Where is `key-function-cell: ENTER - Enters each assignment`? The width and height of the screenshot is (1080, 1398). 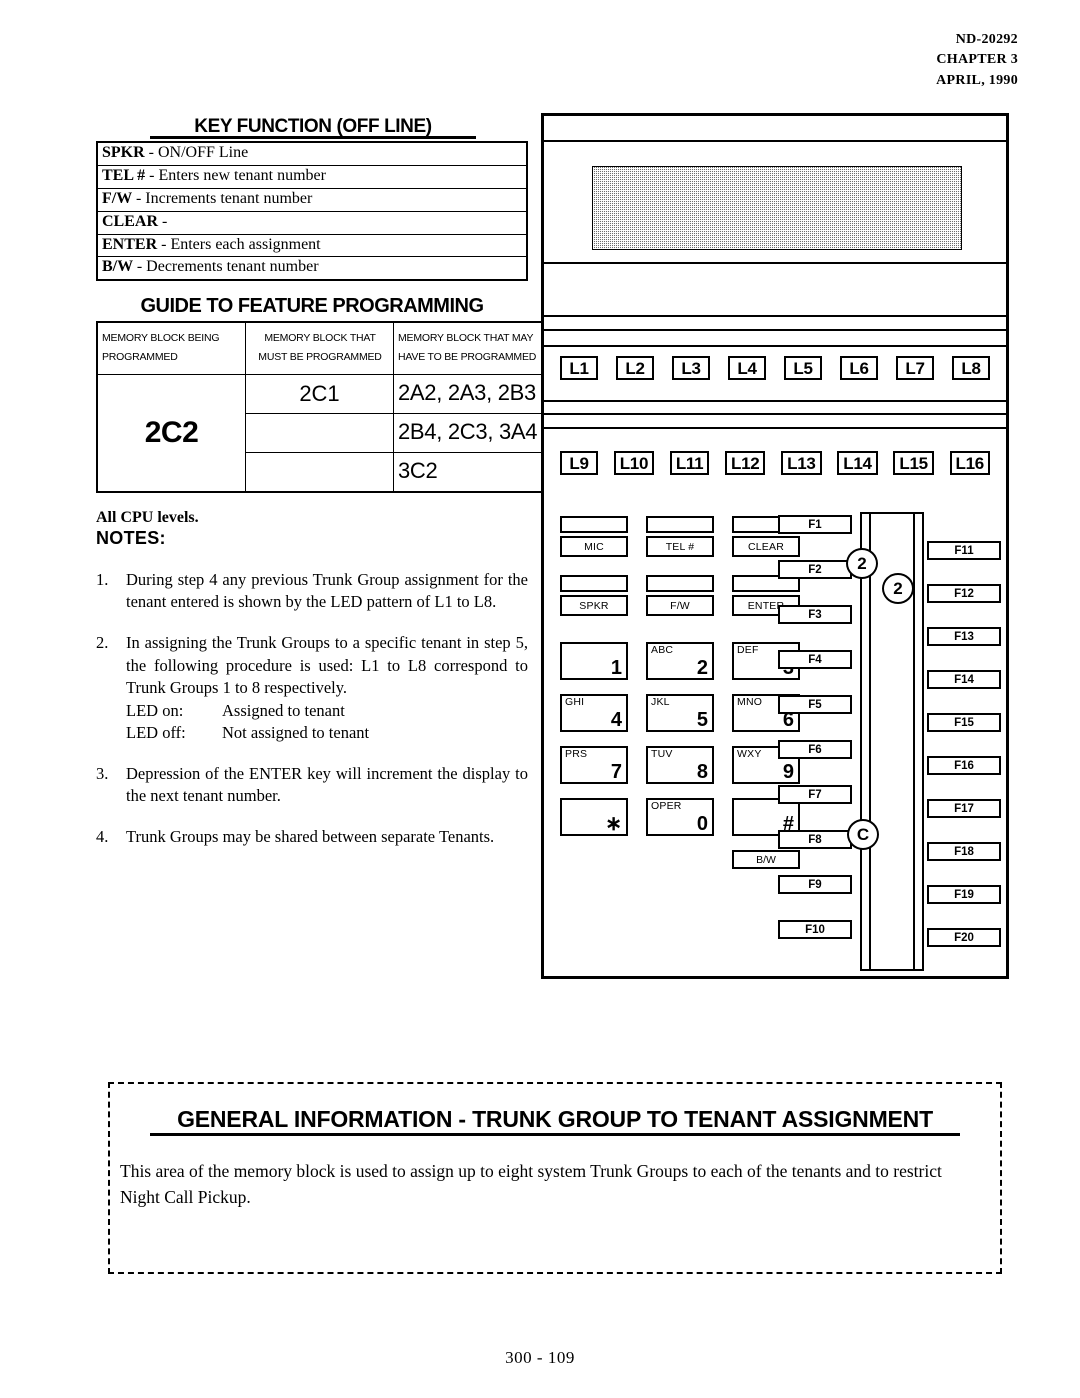
key-function-cell: ENTER - Enters each assignment is located at coordinates (312, 245).